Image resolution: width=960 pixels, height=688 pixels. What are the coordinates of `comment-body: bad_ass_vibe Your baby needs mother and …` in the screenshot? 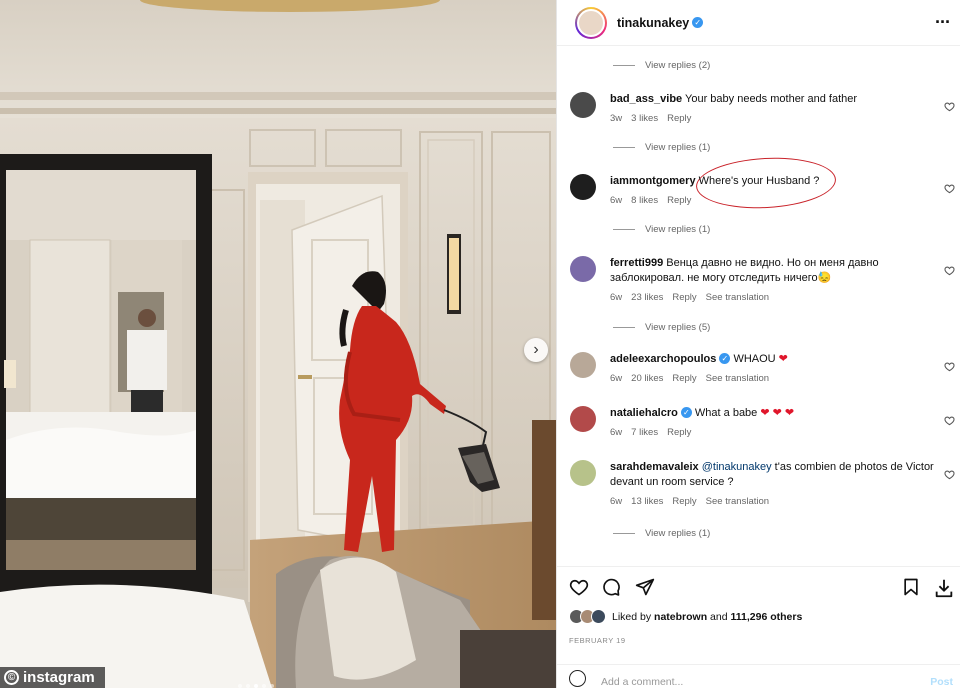 It's located at (772, 109).